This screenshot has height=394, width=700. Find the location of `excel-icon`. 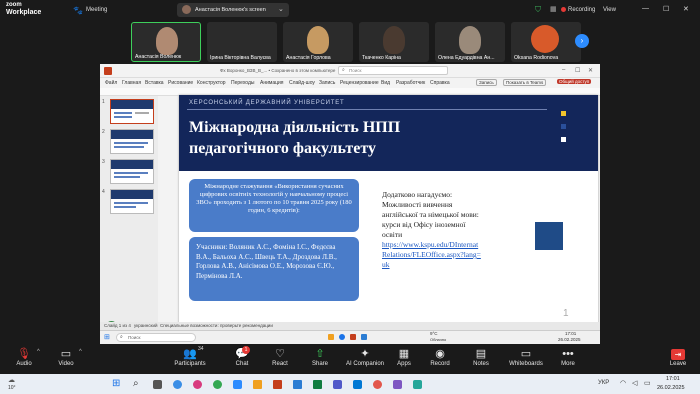

excel-icon is located at coordinates (317, 384).